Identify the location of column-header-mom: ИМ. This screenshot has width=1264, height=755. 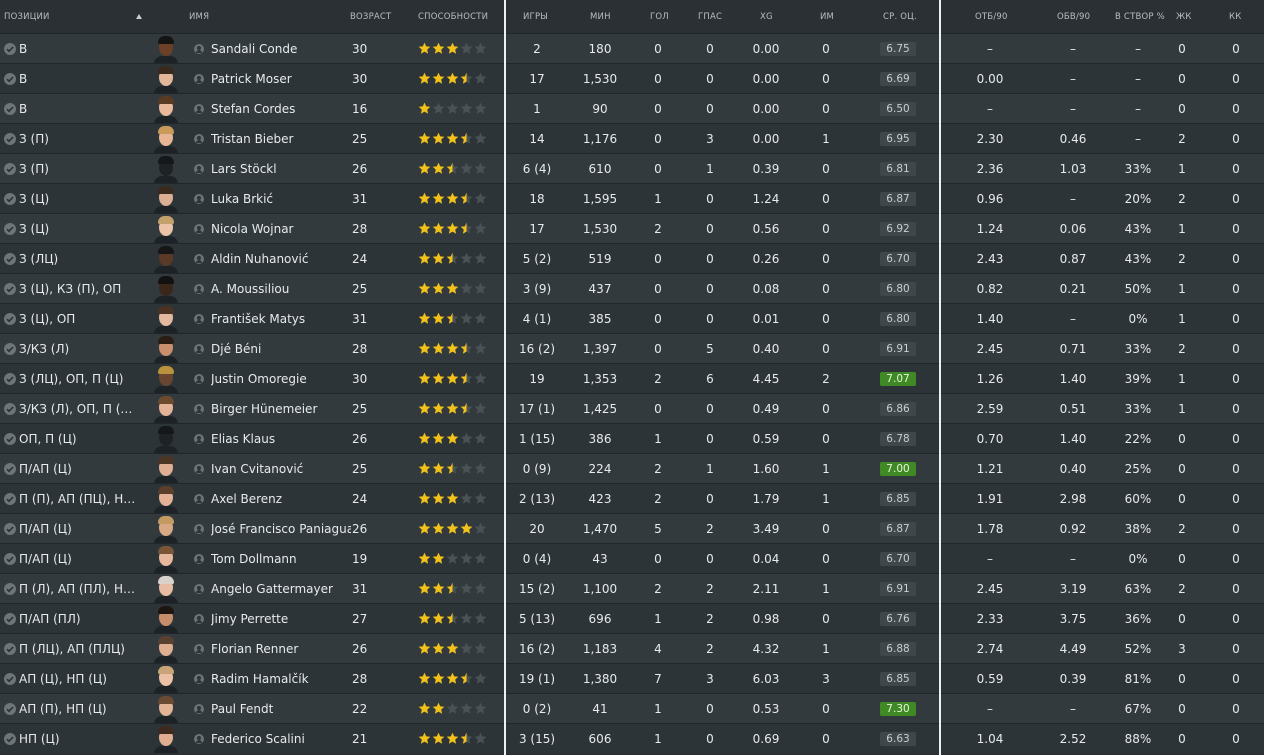
(827, 17).